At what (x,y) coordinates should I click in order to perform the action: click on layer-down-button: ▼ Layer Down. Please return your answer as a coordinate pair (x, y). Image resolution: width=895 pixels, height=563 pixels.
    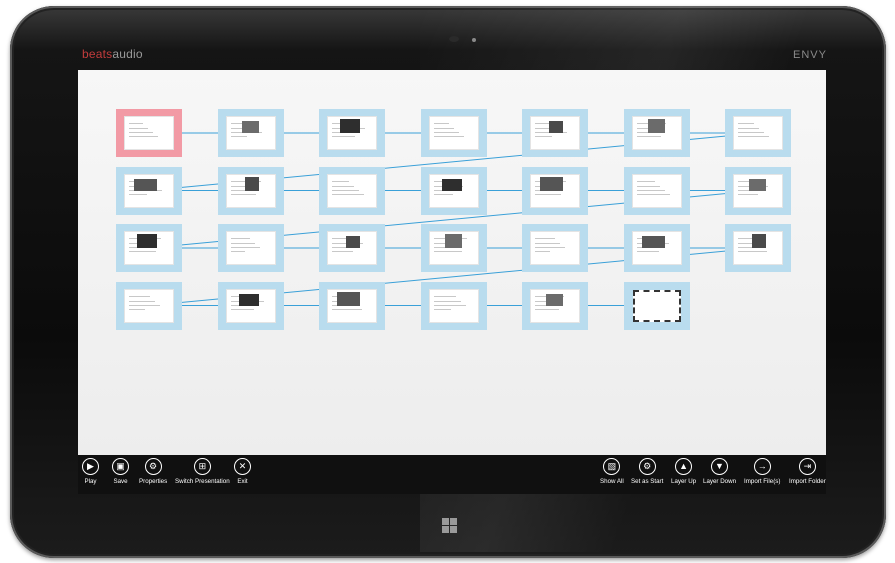
    Looking at the image, I should click on (719, 471).